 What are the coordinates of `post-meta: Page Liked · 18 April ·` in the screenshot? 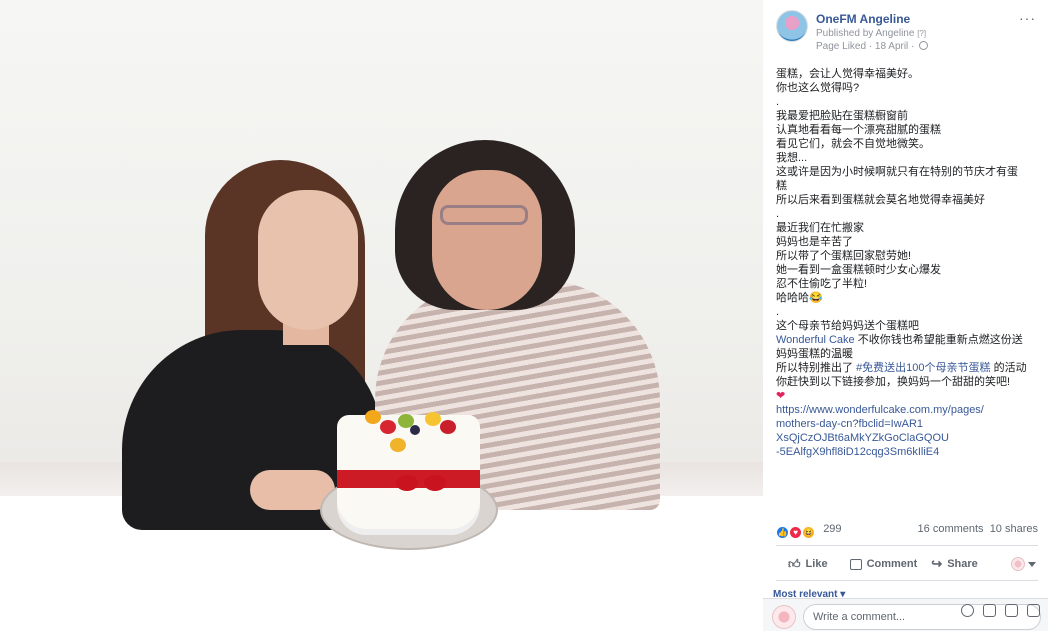 It's located at (872, 46).